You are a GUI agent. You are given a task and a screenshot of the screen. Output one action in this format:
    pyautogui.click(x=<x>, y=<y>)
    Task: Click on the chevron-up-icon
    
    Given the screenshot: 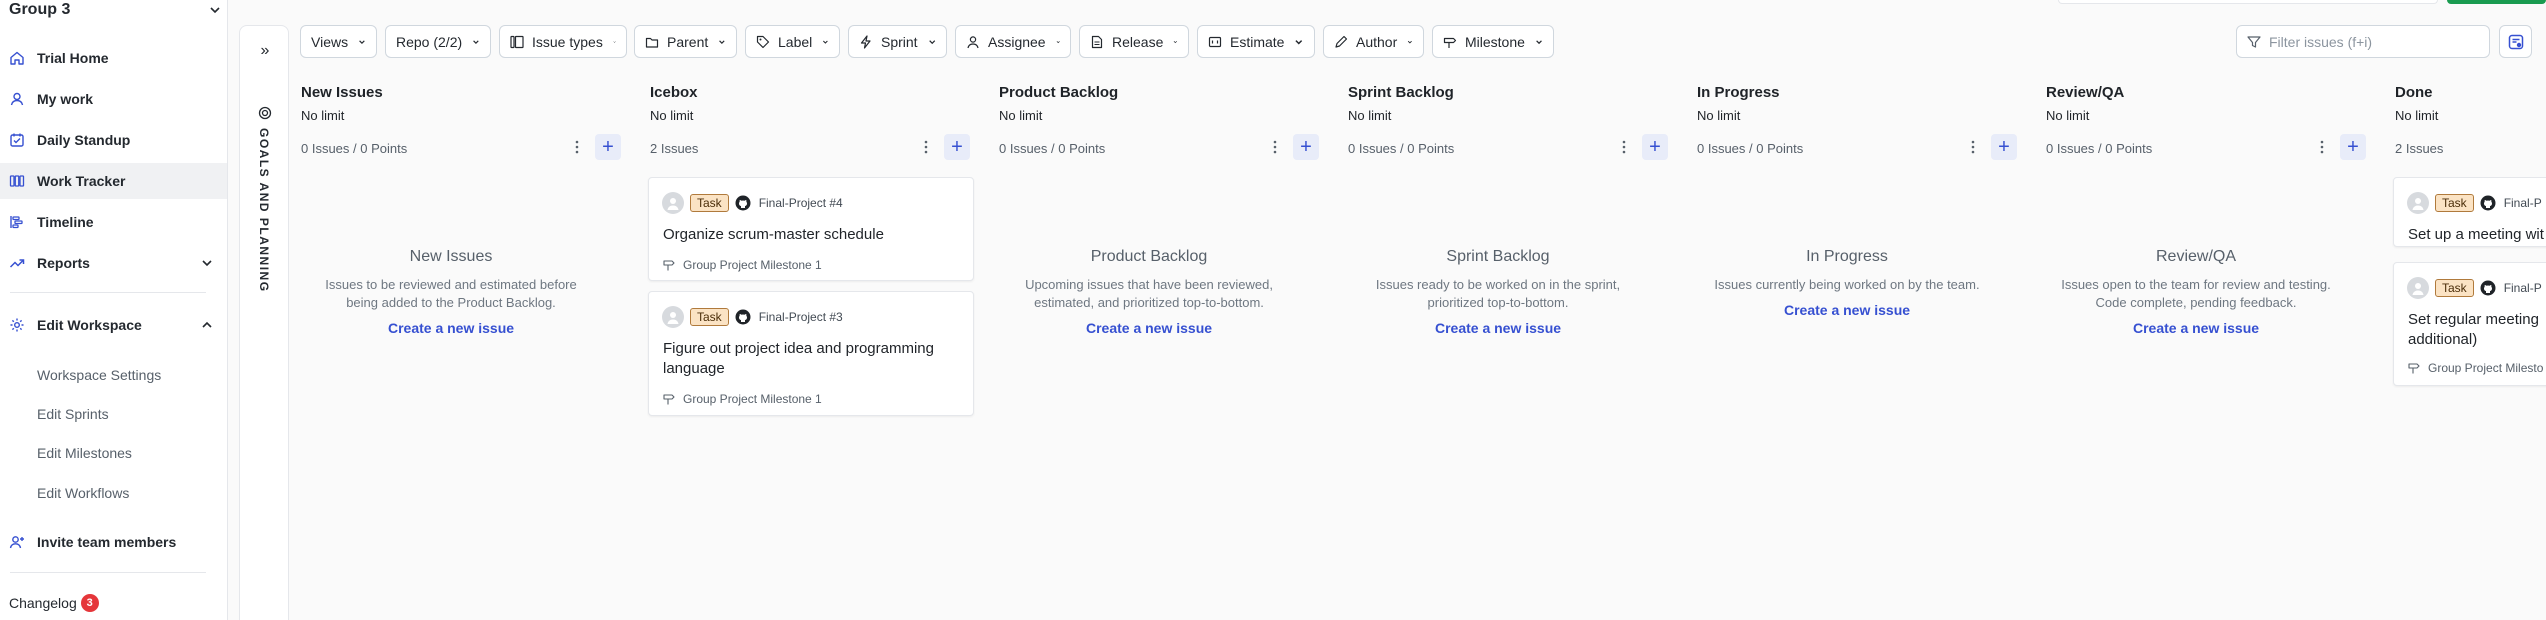 What is the action you would take?
    pyautogui.click(x=207, y=324)
    